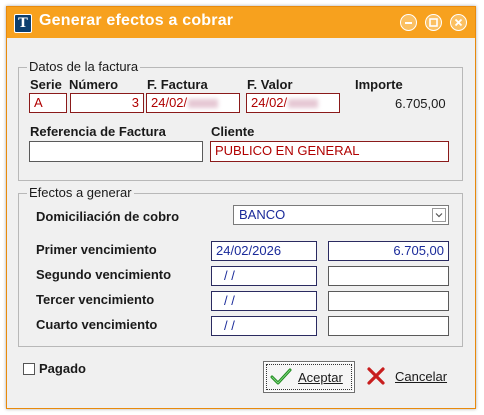  What do you see at coordinates (98, 131) in the screenshot?
I see `referencia-label: Referencia de Factura` at bounding box center [98, 131].